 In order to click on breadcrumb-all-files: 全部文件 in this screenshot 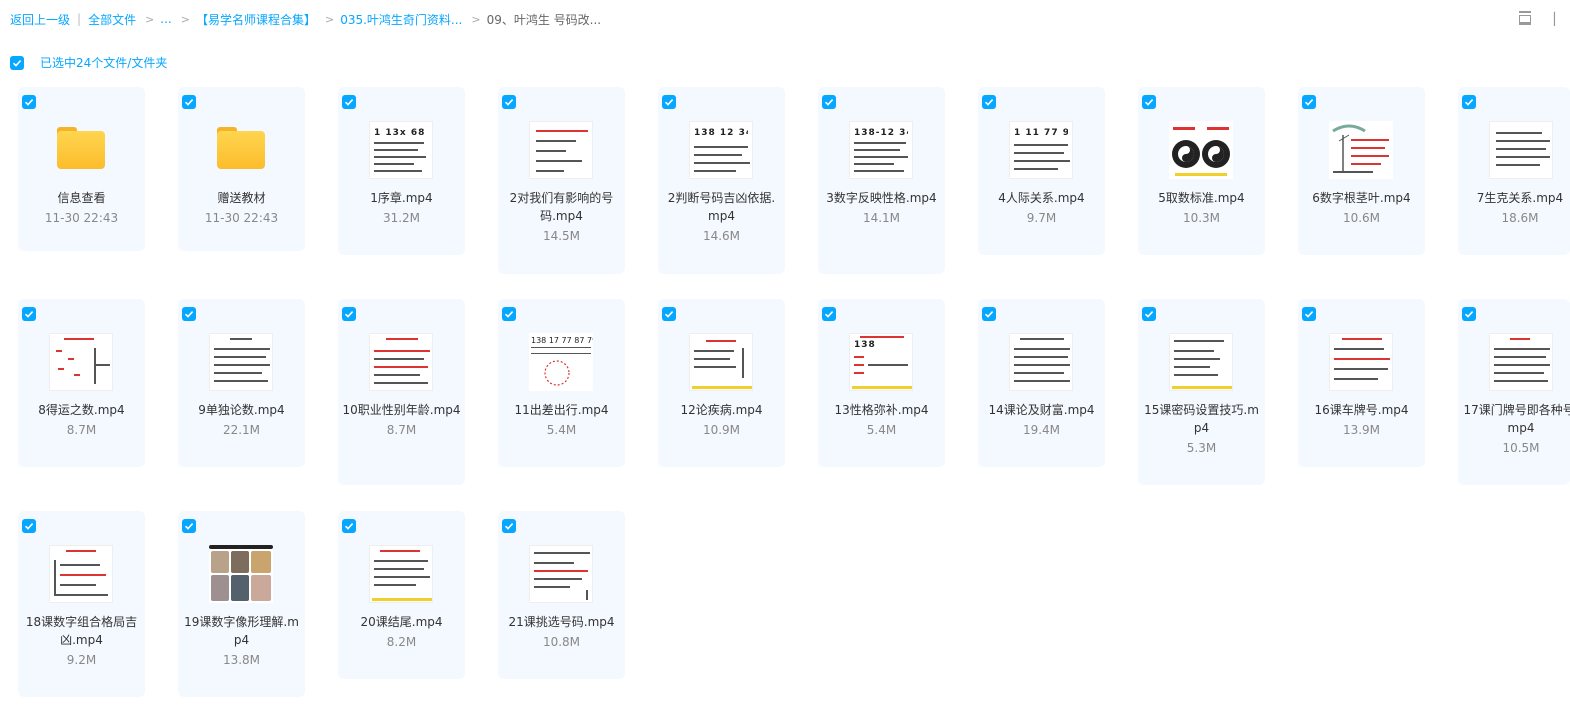, I will do `click(112, 19)`.